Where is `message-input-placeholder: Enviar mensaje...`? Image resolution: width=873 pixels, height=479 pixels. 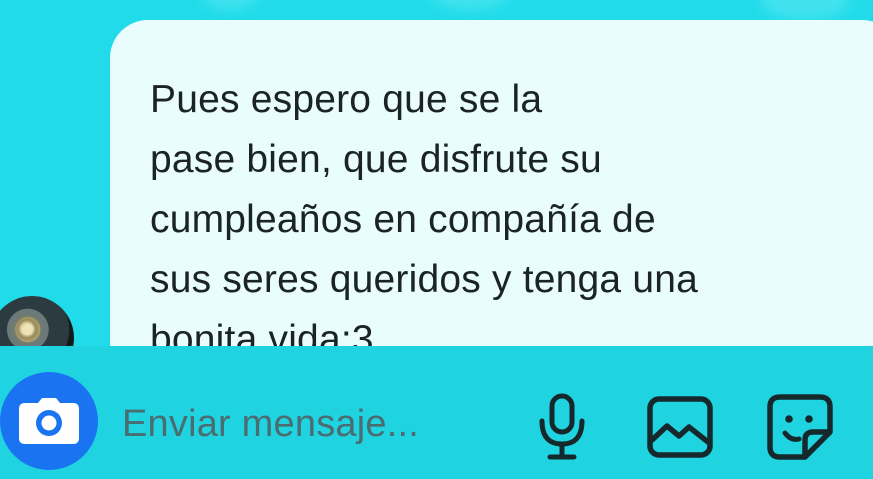
message-input-placeholder: Enviar mensaje... is located at coordinates (270, 423).